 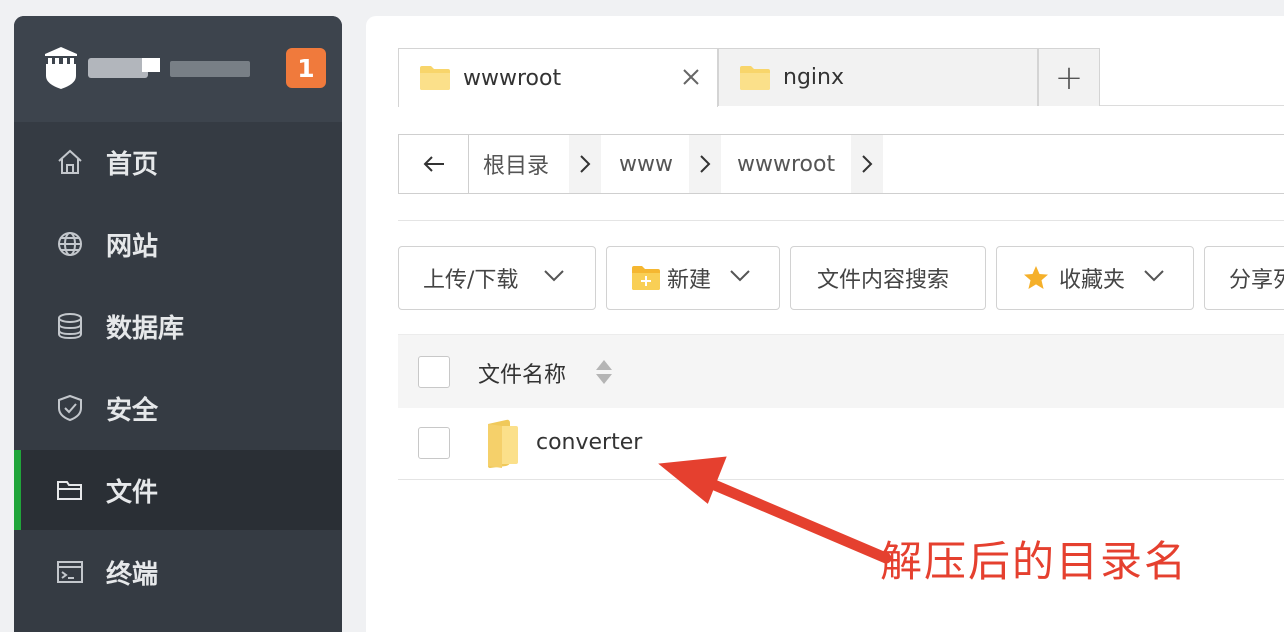 I want to click on button-label: 新建, so click(x=689, y=280).